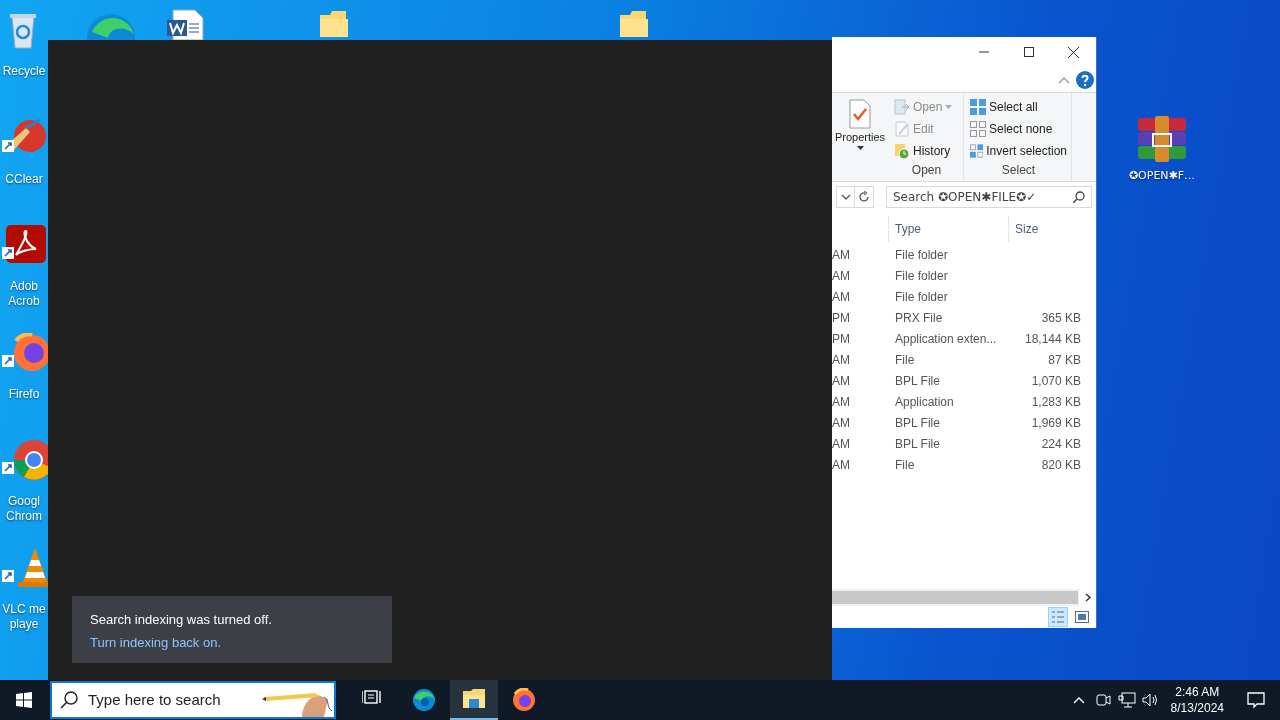 The height and width of the screenshot is (720, 1280). What do you see at coordinates (185, 24) in the screenshot?
I see `document-icon` at bounding box center [185, 24].